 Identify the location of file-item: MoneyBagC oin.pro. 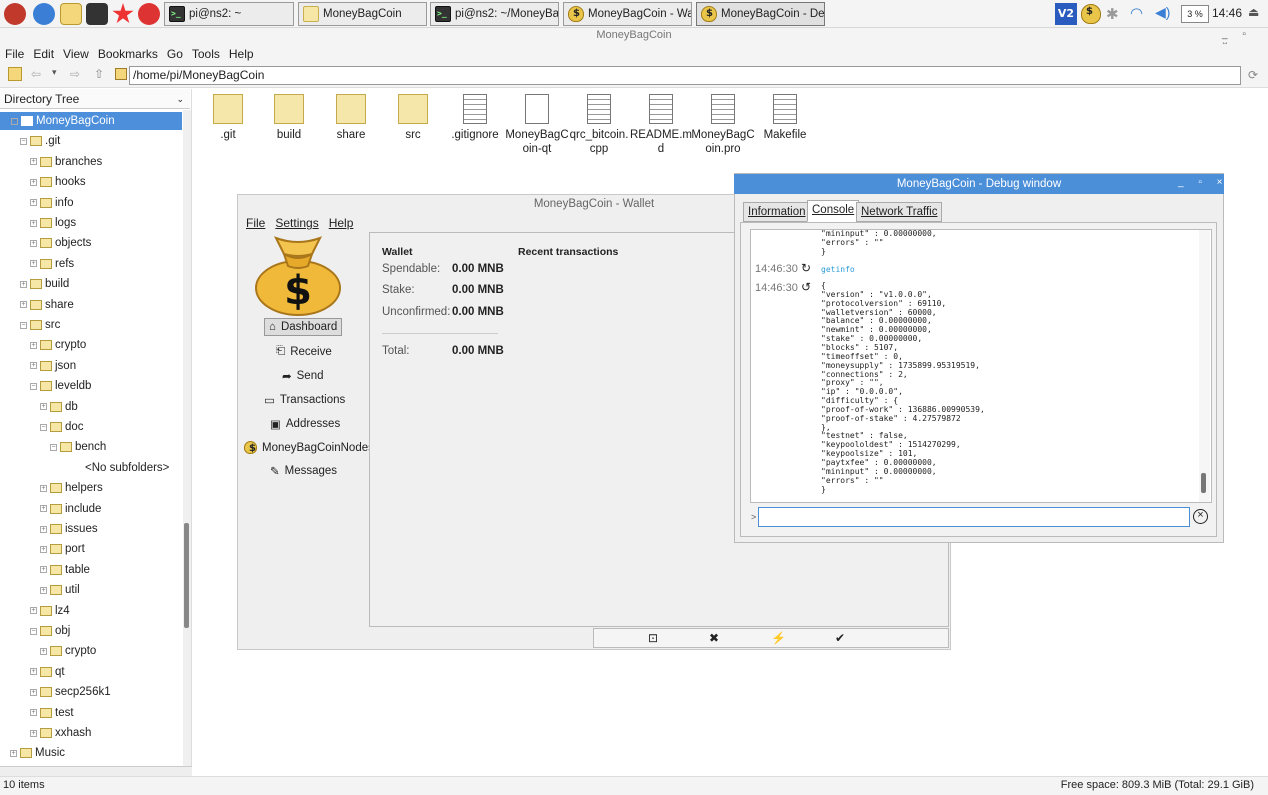
(723, 125).